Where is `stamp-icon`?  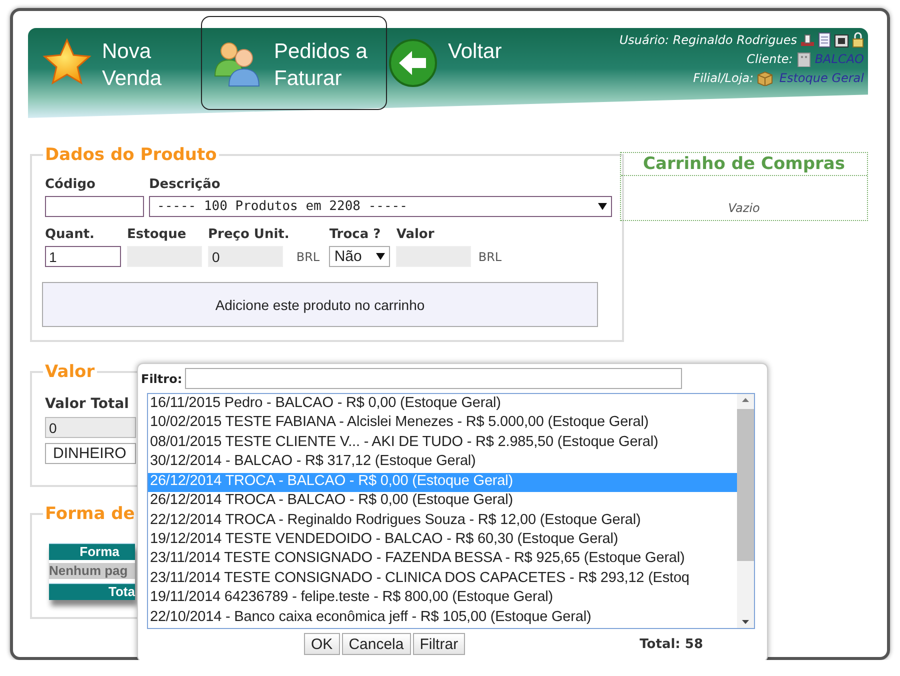
stamp-icon is located at coordinates (807, 40).